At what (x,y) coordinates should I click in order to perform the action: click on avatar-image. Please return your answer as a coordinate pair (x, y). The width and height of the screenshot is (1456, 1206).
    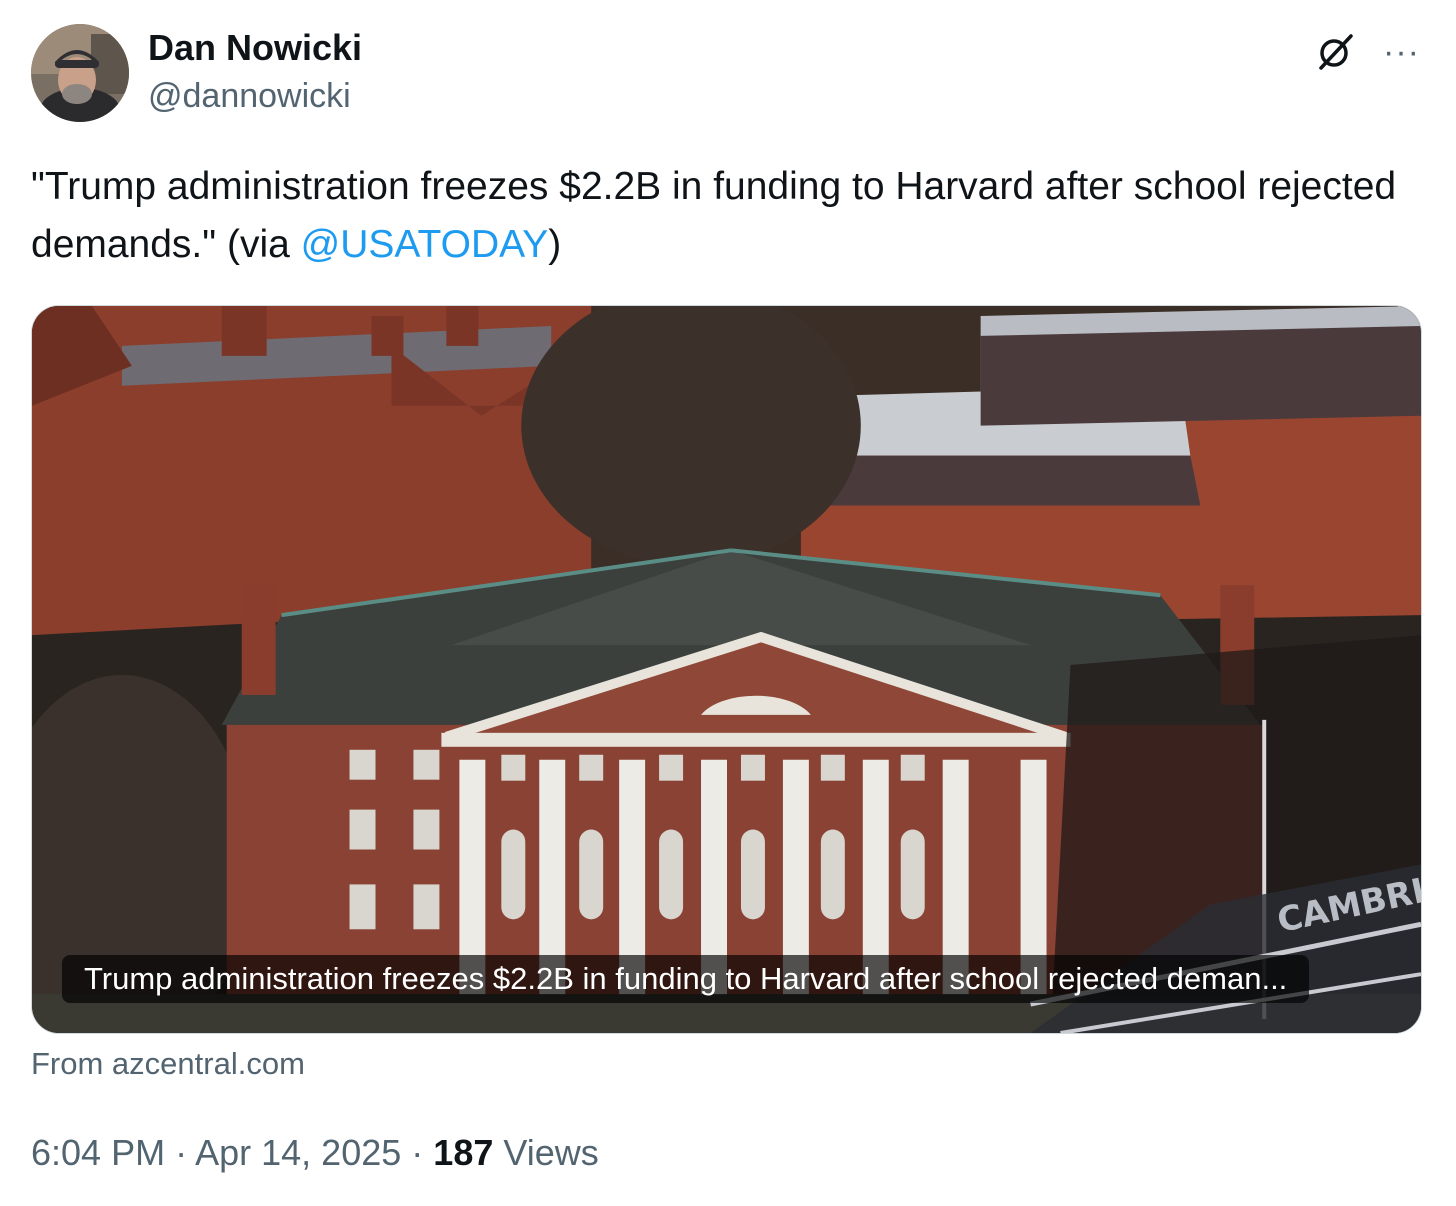
    Looking at the image, I should click on (80, 73).